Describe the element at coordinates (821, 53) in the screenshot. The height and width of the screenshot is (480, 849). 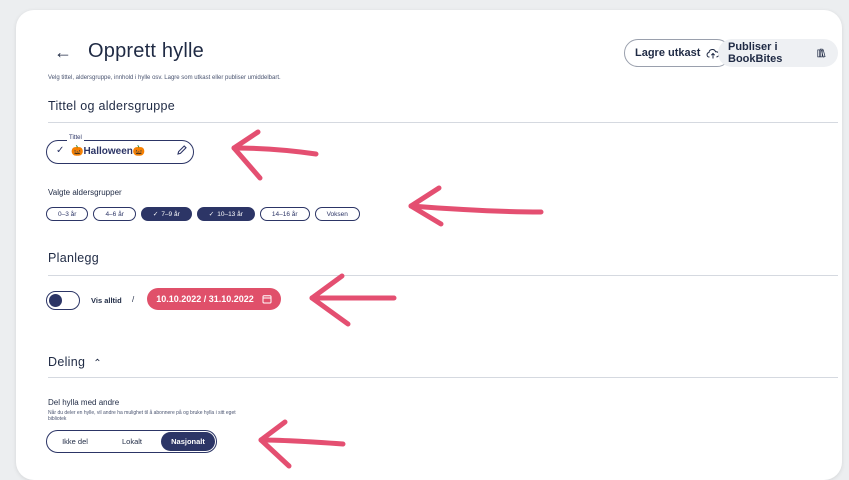
I see `books-icon` at that location.